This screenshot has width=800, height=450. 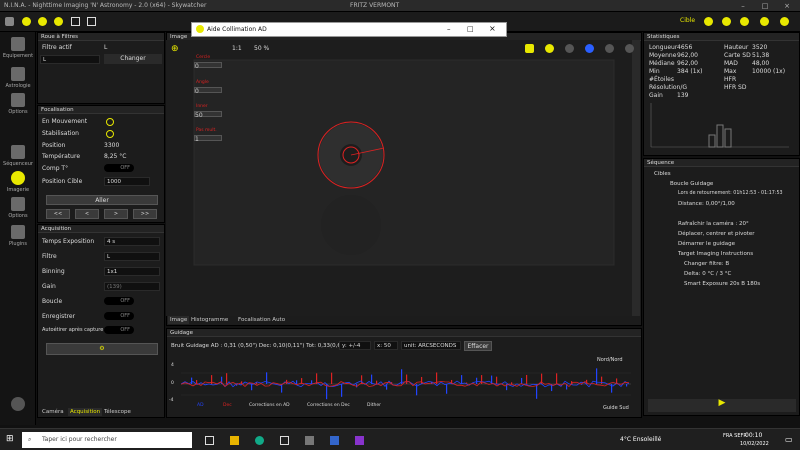 I want to click on target-position-input: 1000, so click(x=127, y=181).